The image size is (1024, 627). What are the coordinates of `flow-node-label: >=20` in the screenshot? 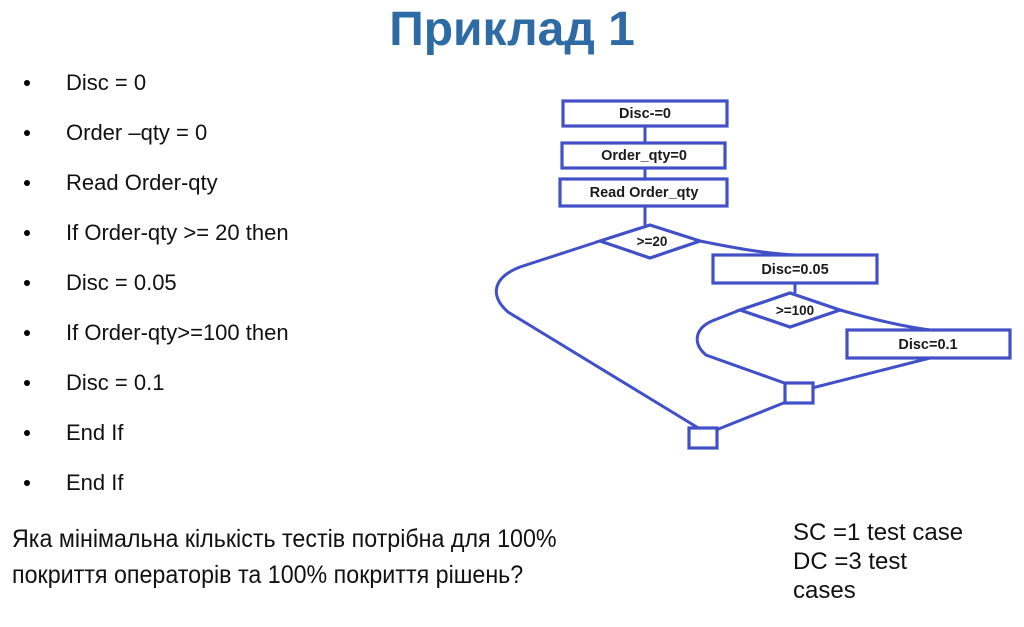 It's located at (652, 241).